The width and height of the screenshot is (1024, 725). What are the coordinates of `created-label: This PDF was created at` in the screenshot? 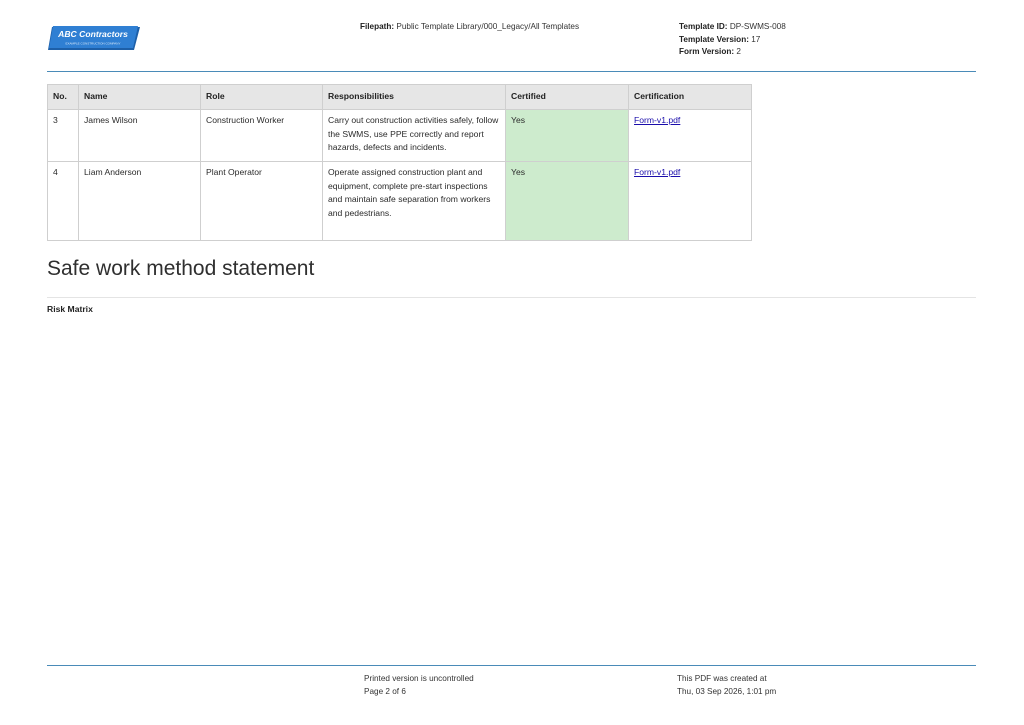 It's located at (722, 678).